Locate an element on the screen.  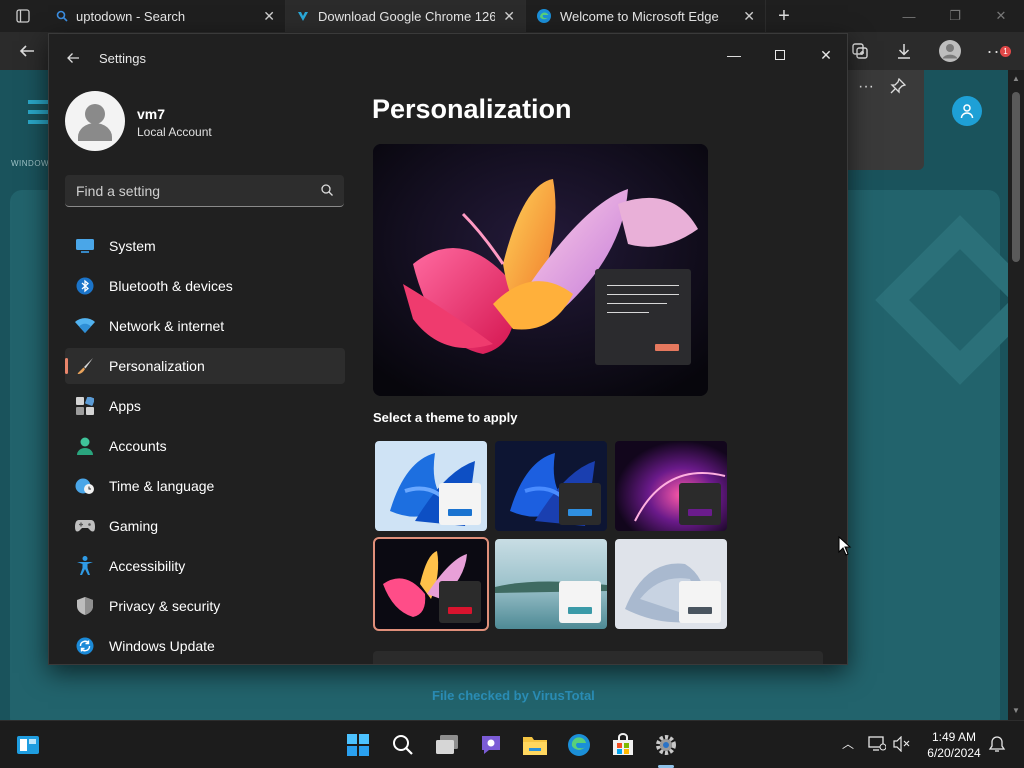
find-setting-search is located at coordinates (204, 191).